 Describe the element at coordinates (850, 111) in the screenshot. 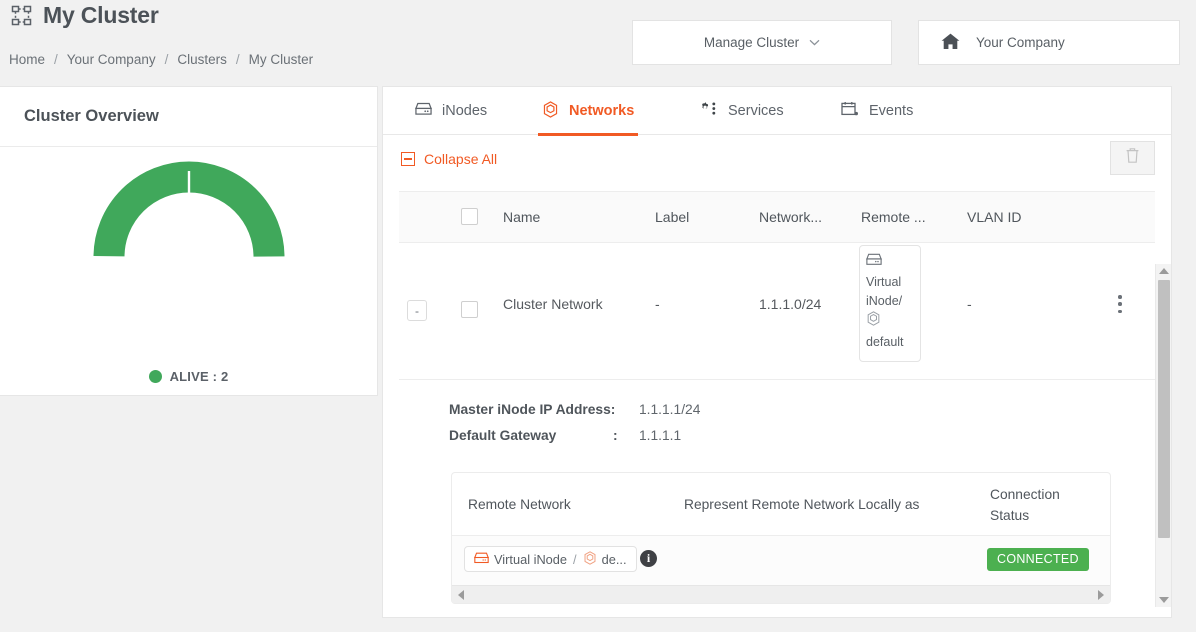

I see `calendar-icon` at that location.